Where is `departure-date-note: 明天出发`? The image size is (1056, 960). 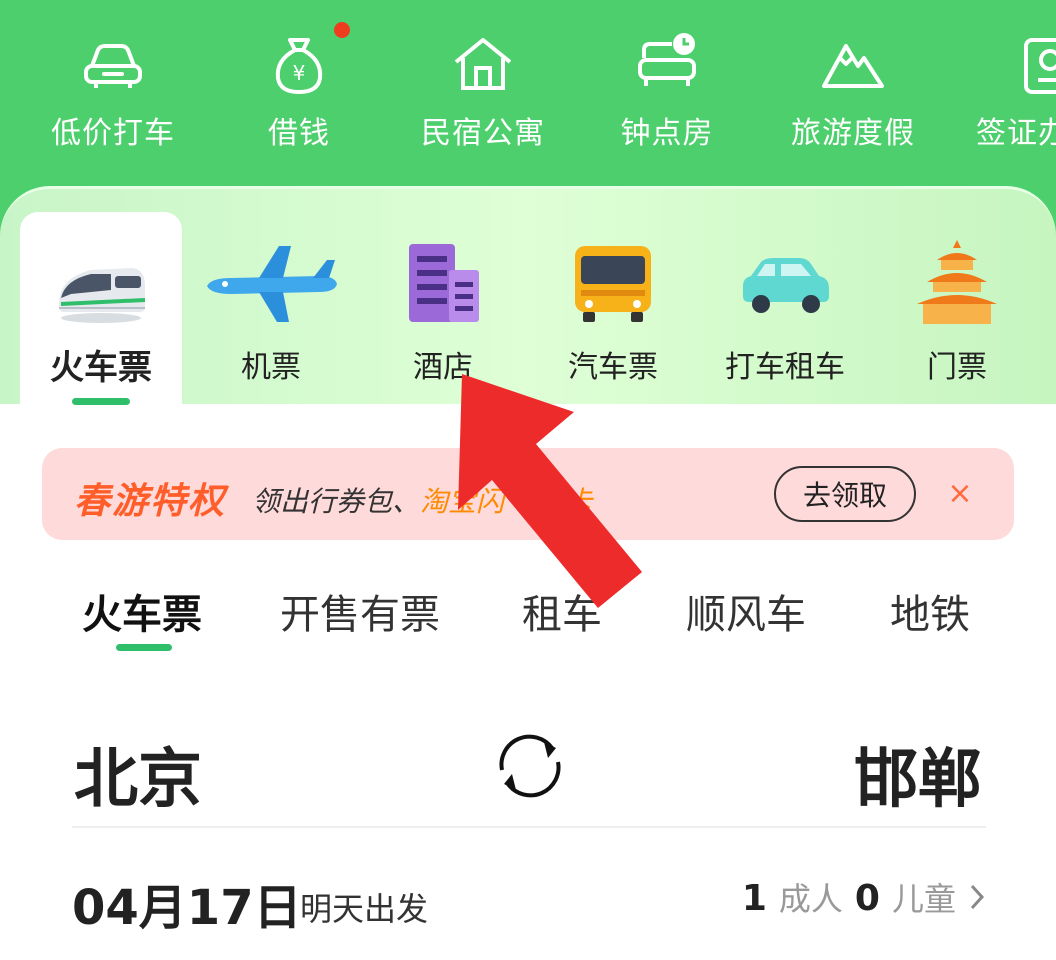
departure-date-note: 明天出发 is located at coordinates (364, 909).